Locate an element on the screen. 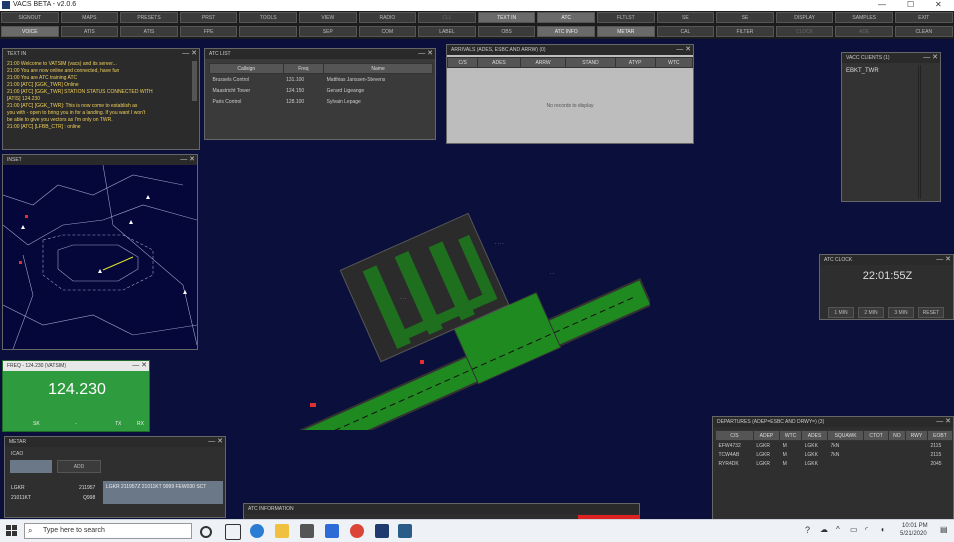  rx-button: RX is located at coordinates (140, 424).